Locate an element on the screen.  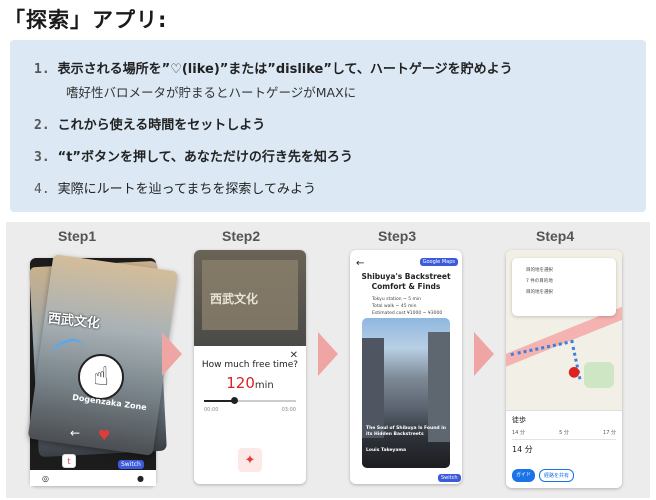
author-name: Louis Takeyama is located at coordinates (386, 450).